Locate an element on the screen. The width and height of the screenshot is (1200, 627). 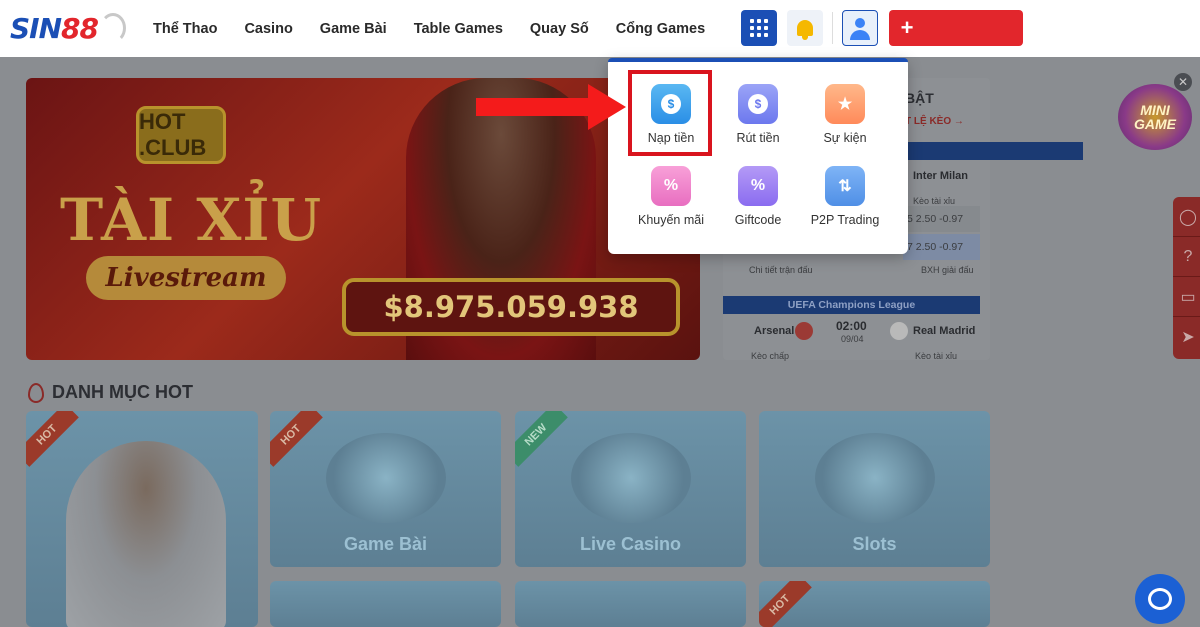
team-arsenal: Arsenal is located at coordinates (774, 331).